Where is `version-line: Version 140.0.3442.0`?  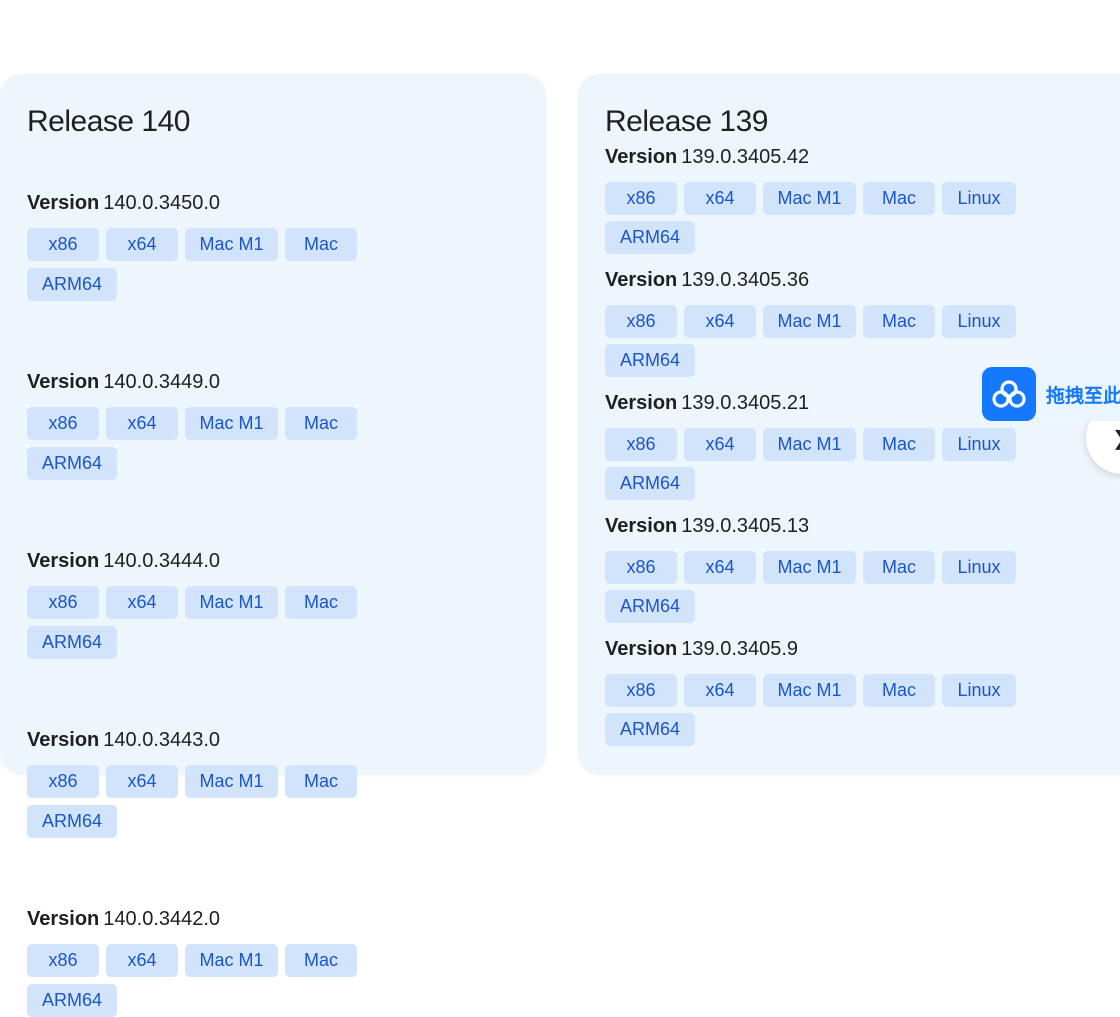 version-line: Version 140.0.3442.0 is located at coordinates (273, 919).